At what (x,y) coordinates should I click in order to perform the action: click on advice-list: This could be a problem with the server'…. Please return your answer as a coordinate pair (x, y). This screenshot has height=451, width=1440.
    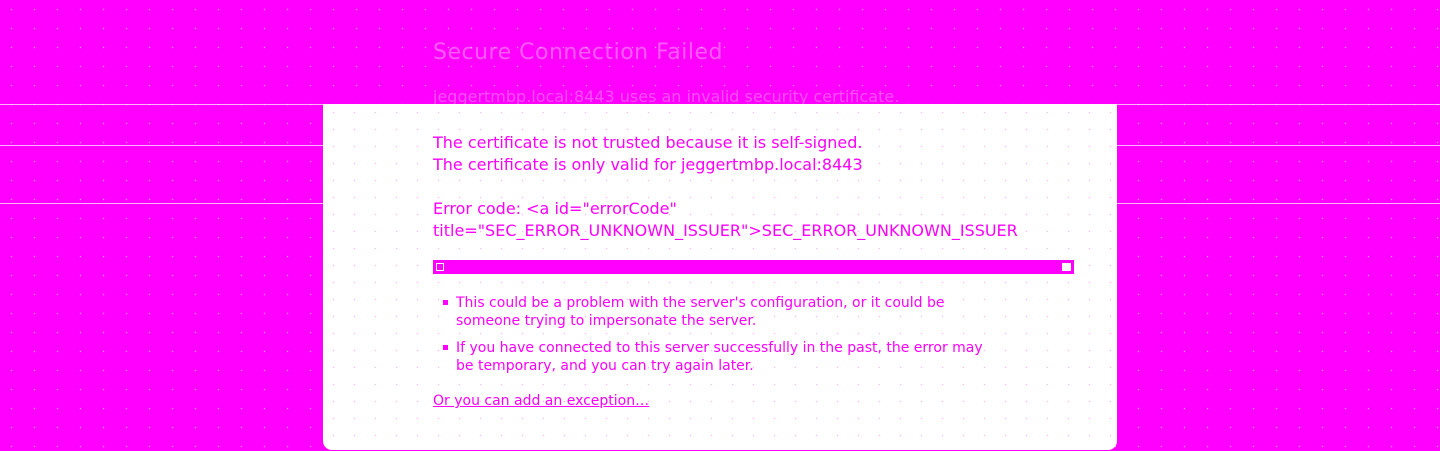
    Looking at the image, I should click on (741, 339).